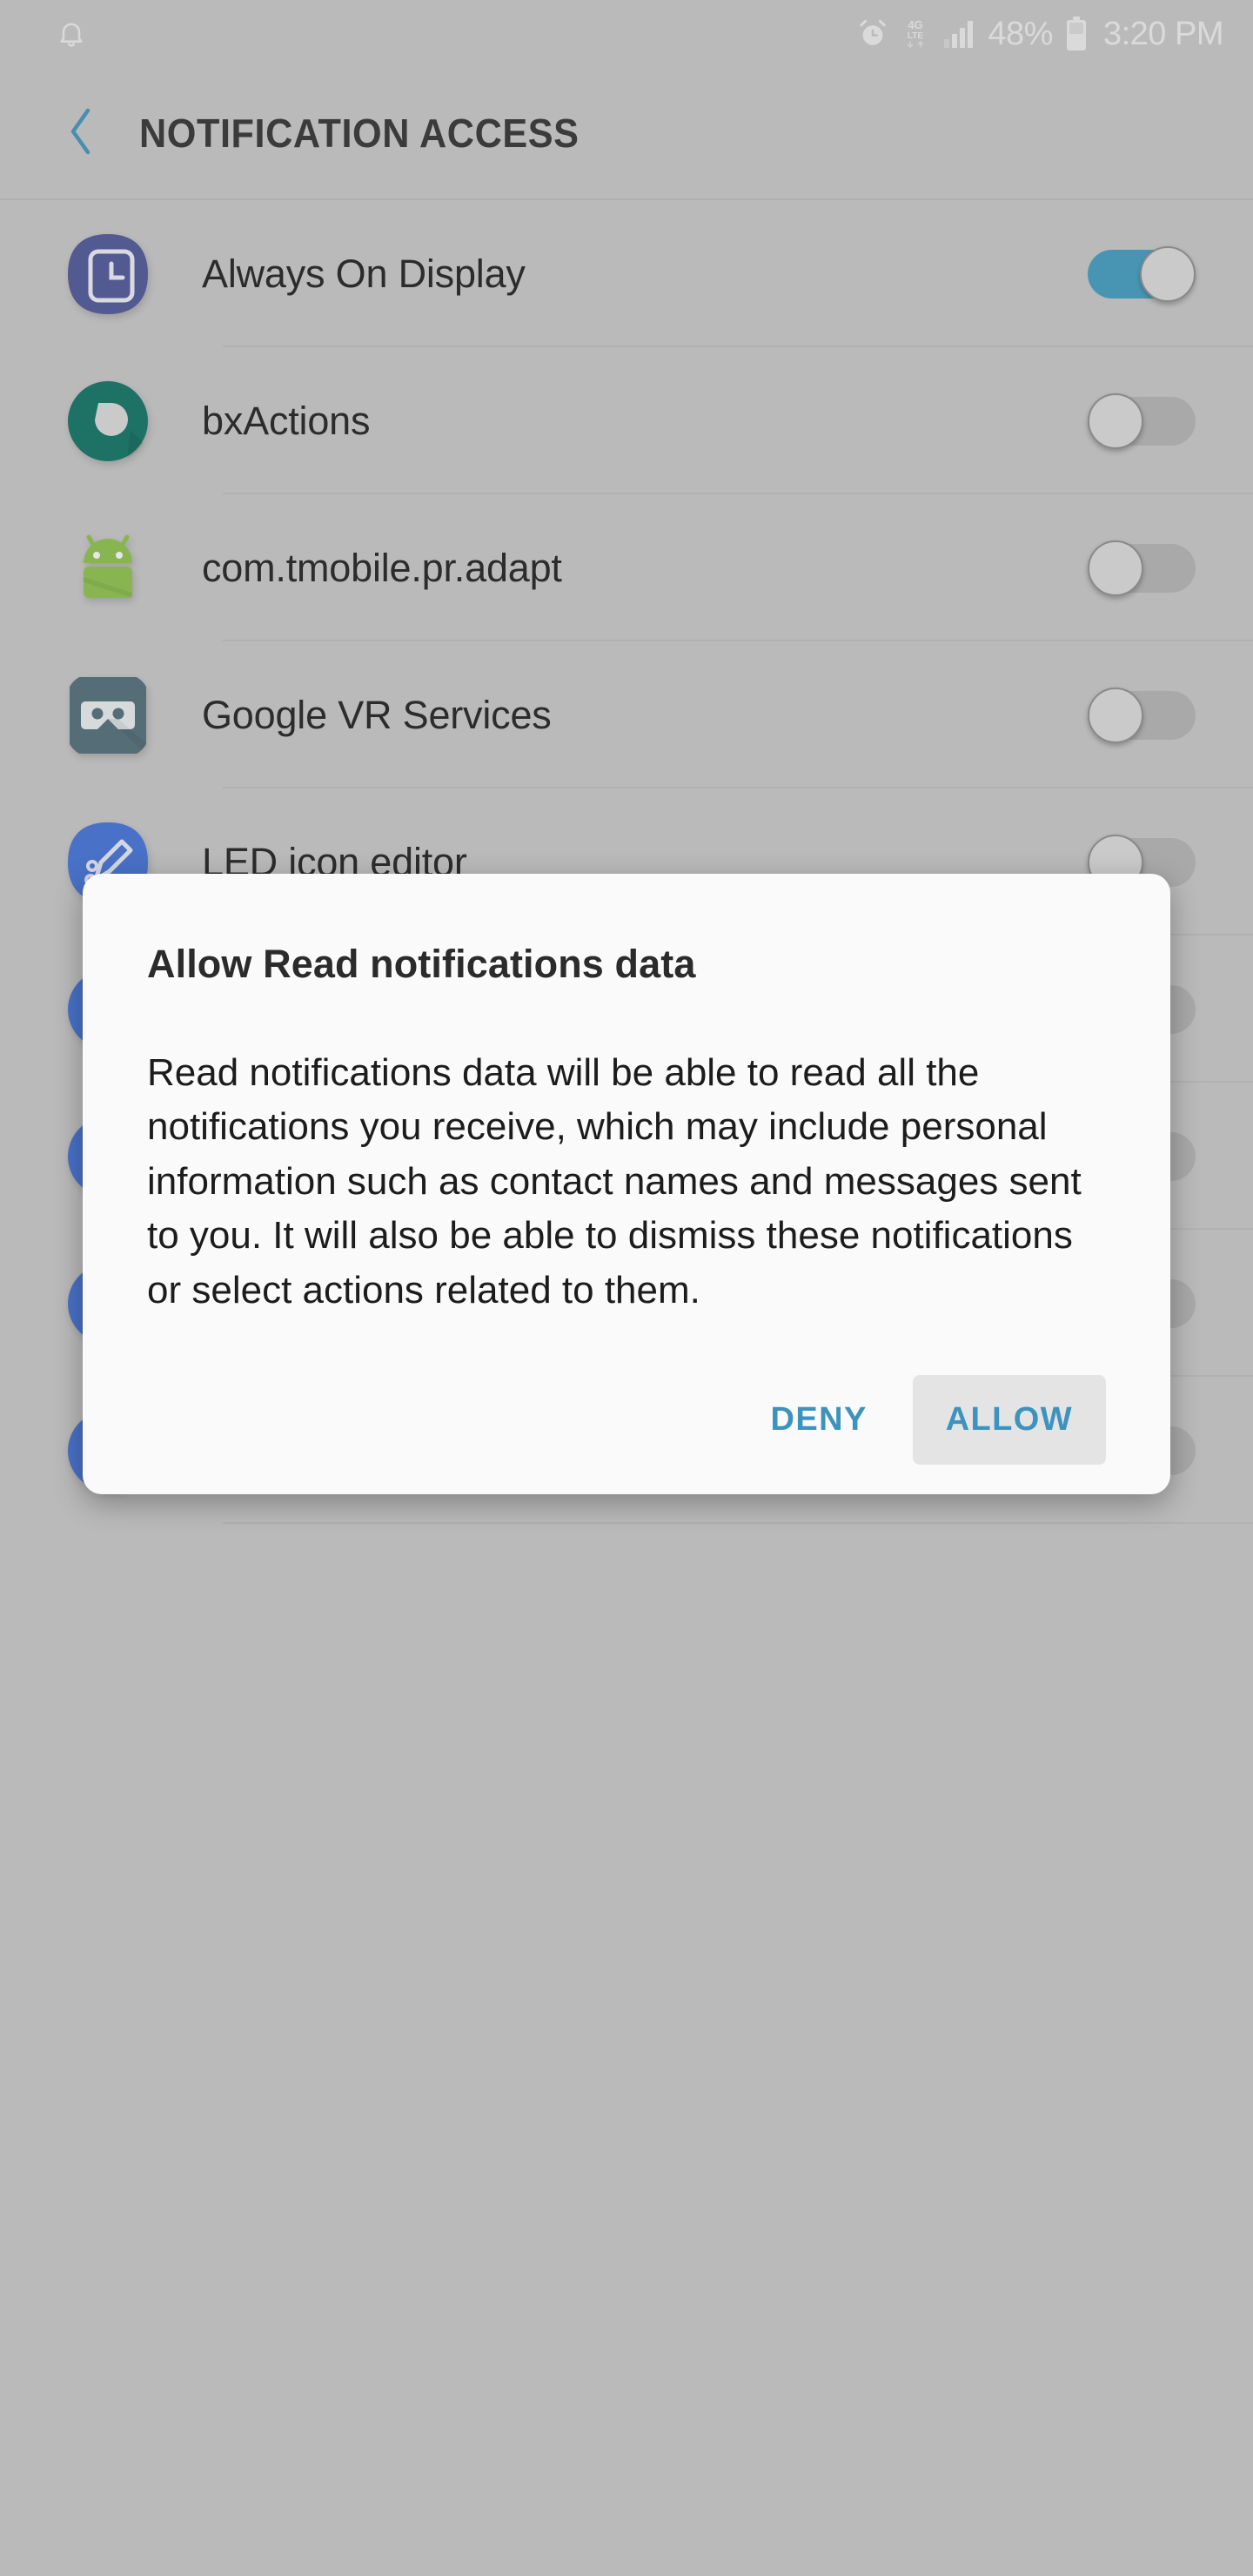 The image size is (1253, 2576). What do you see at coordinates (958, 34) in the screenshot?
I see `signal-bars-icon` at bounding box center [958, 34].